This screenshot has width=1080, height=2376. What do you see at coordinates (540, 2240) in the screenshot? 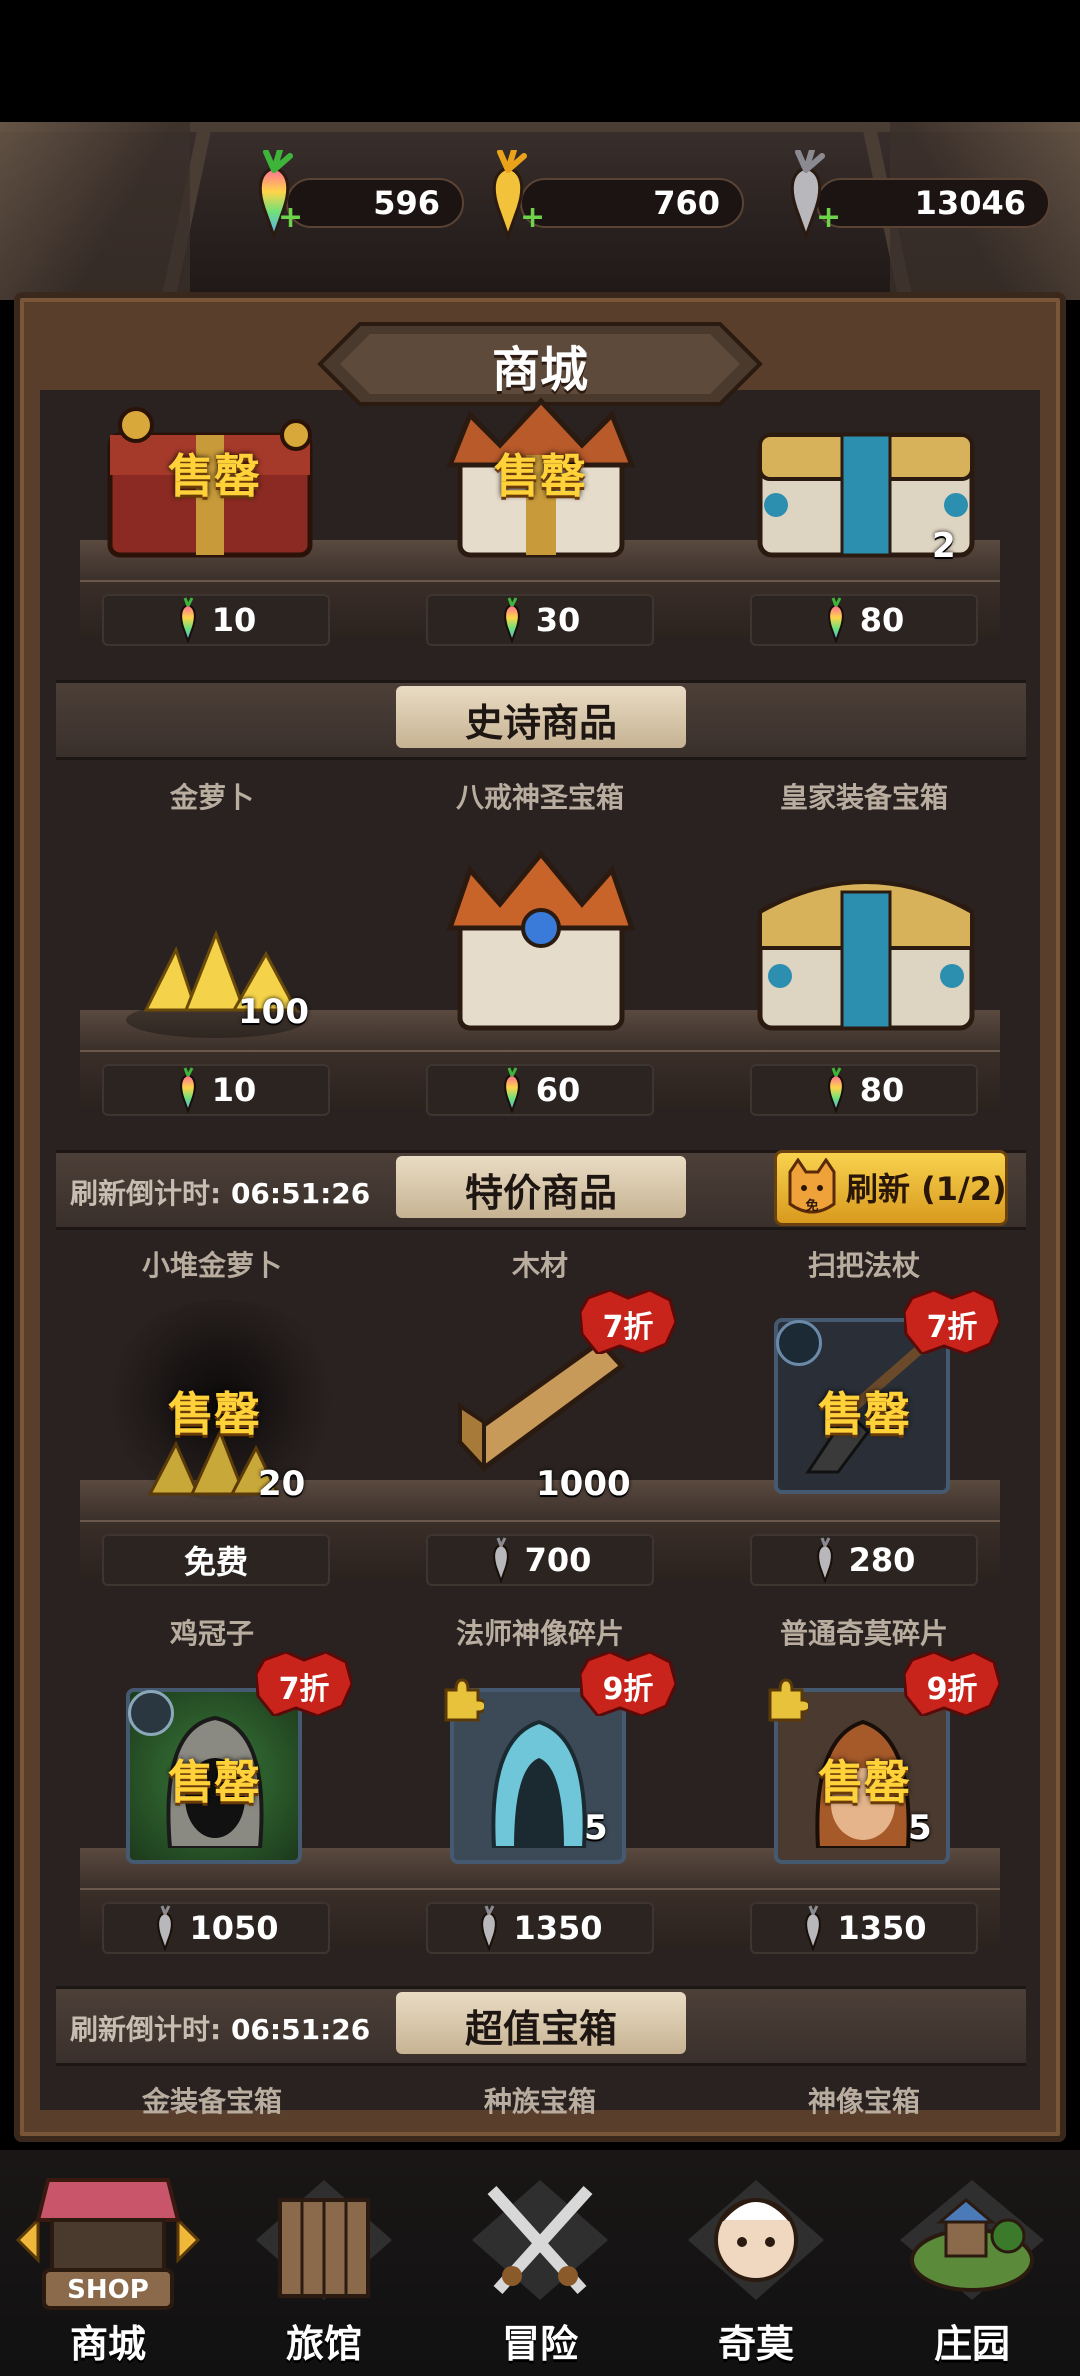
I see `crossed-swords-icon` at bounding box center [540, 2240].